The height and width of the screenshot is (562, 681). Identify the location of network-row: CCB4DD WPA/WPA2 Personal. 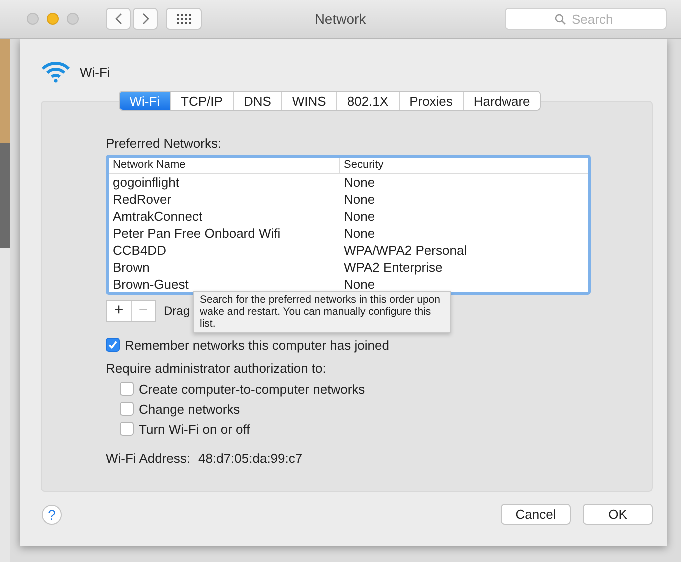
(348, 250).